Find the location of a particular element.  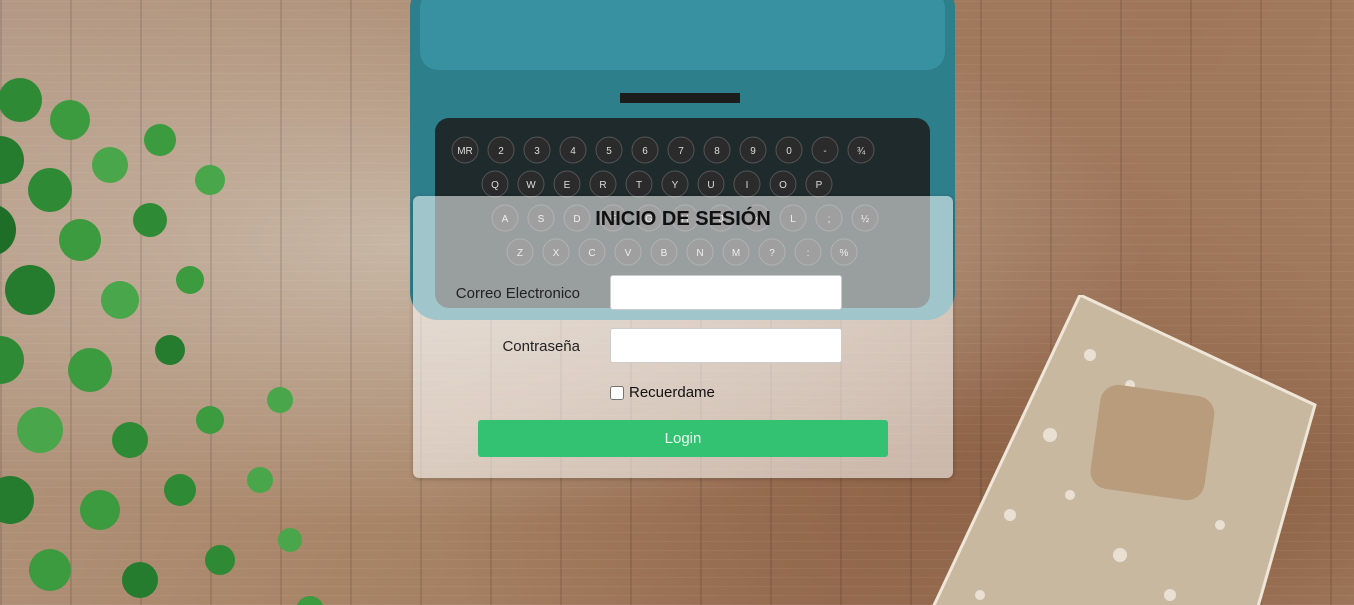

typewriter-key-label: Q is located at coordinates (495, 185).